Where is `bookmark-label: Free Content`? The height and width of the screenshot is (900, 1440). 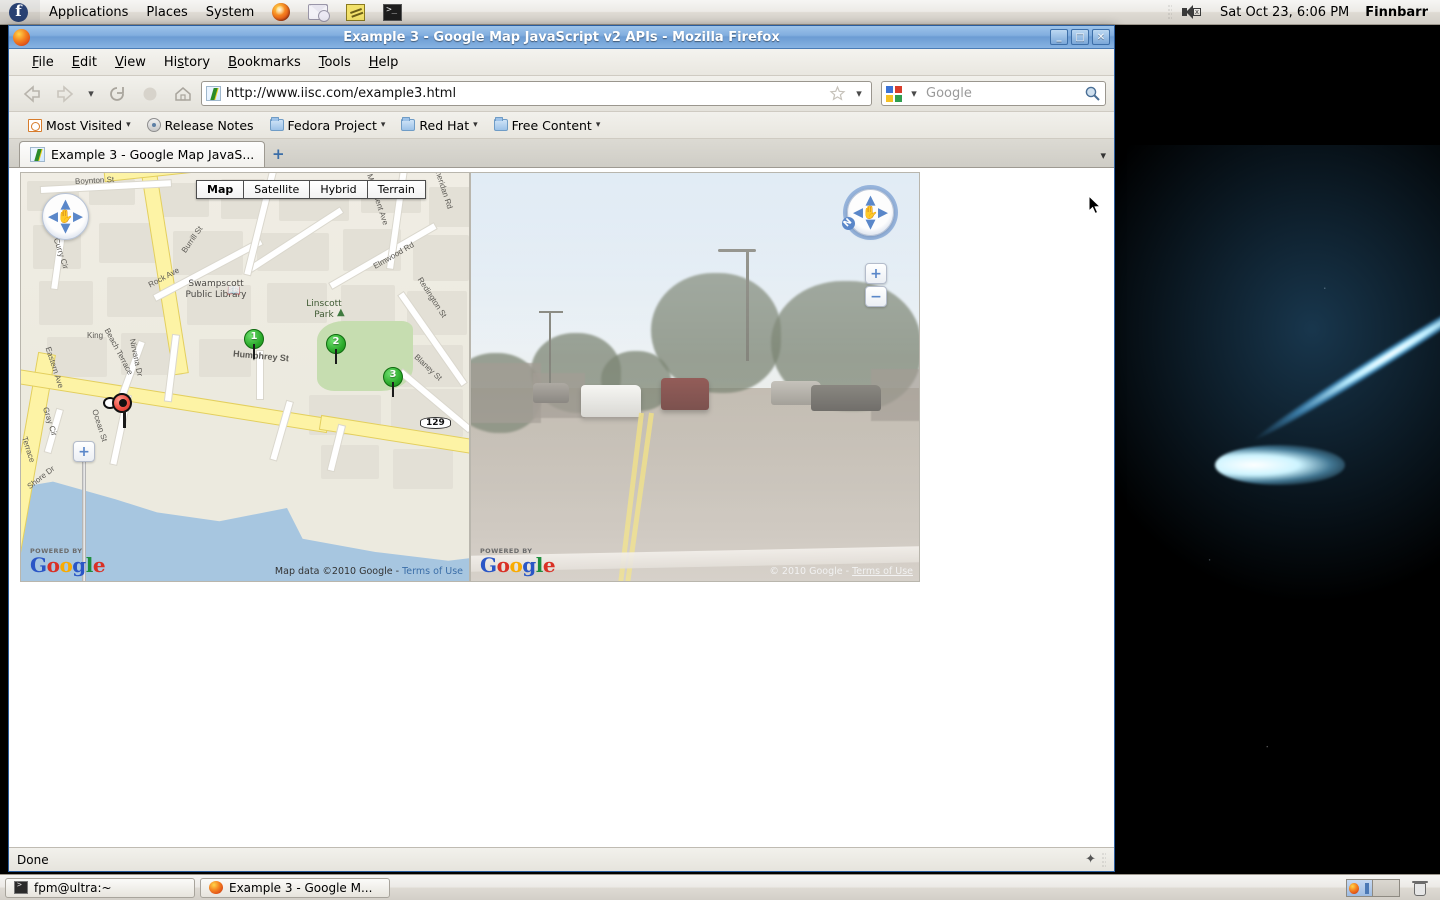 bookmark-label: Free Content is located at coordinates (551, 125).